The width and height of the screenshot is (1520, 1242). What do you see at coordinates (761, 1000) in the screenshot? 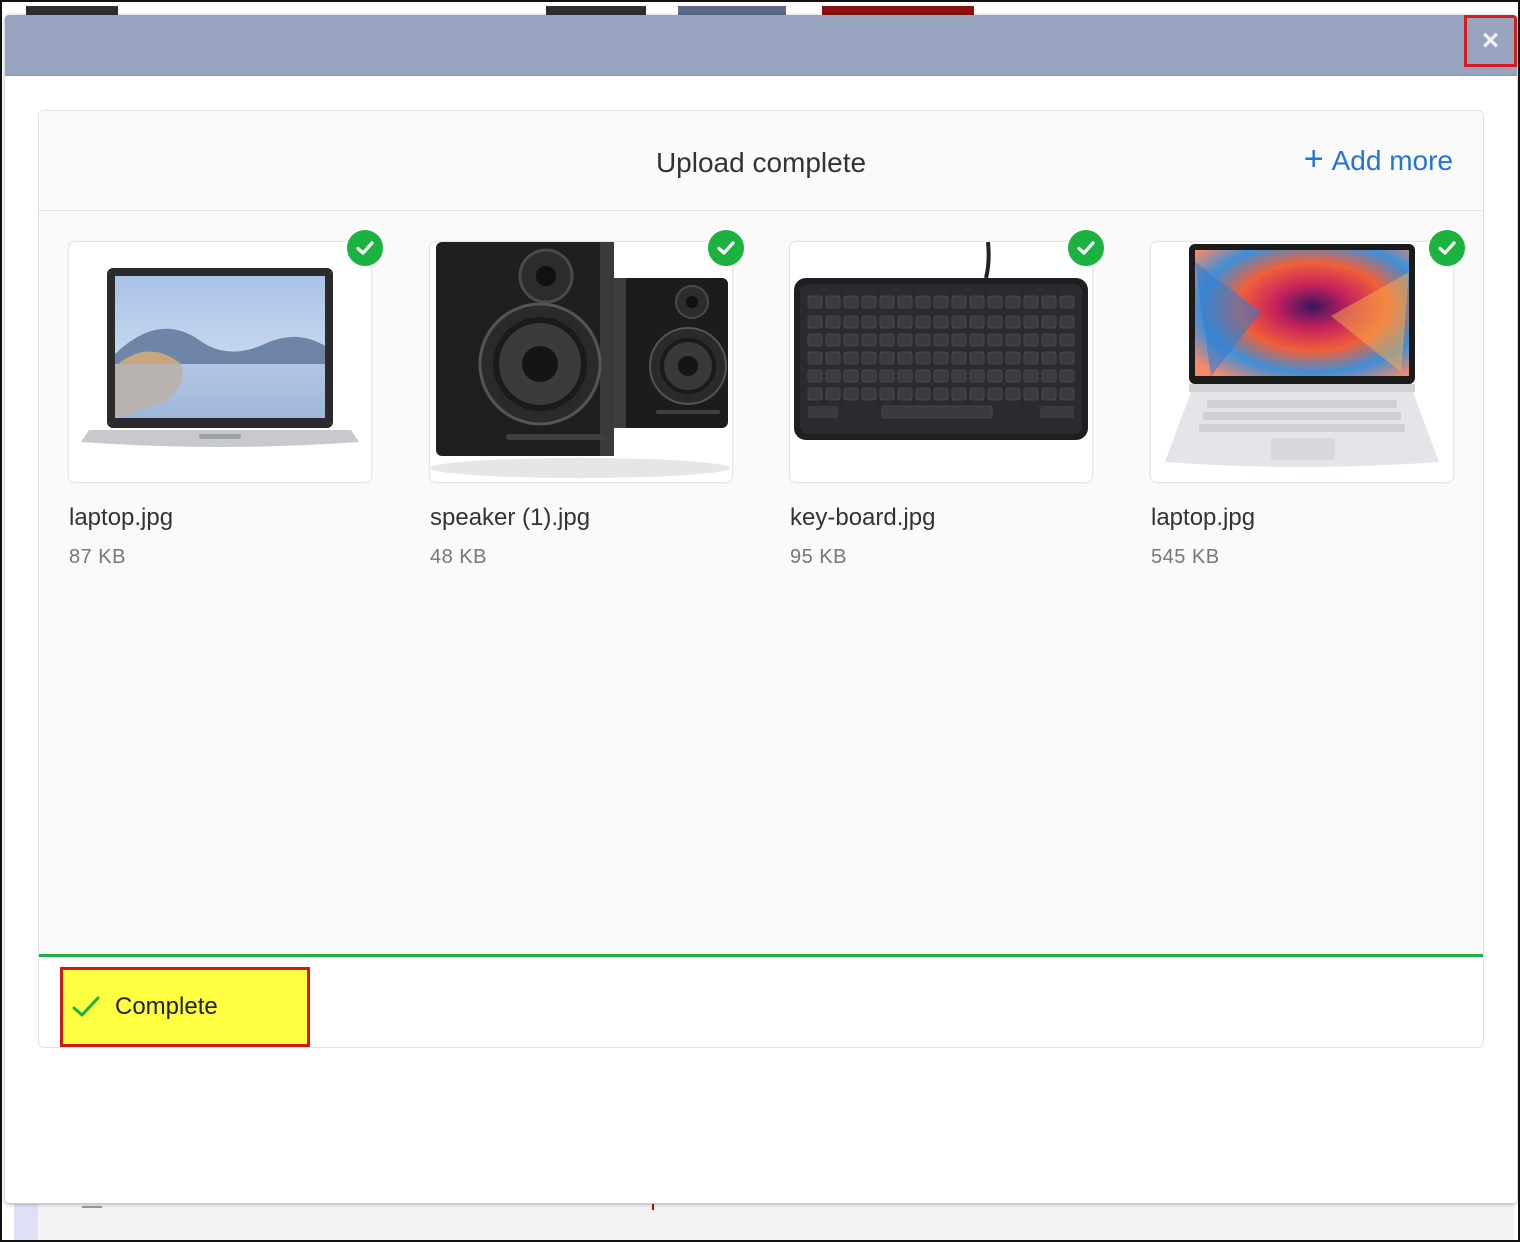
I see `status-bar: Complete` at bounding box center [761, 1000].